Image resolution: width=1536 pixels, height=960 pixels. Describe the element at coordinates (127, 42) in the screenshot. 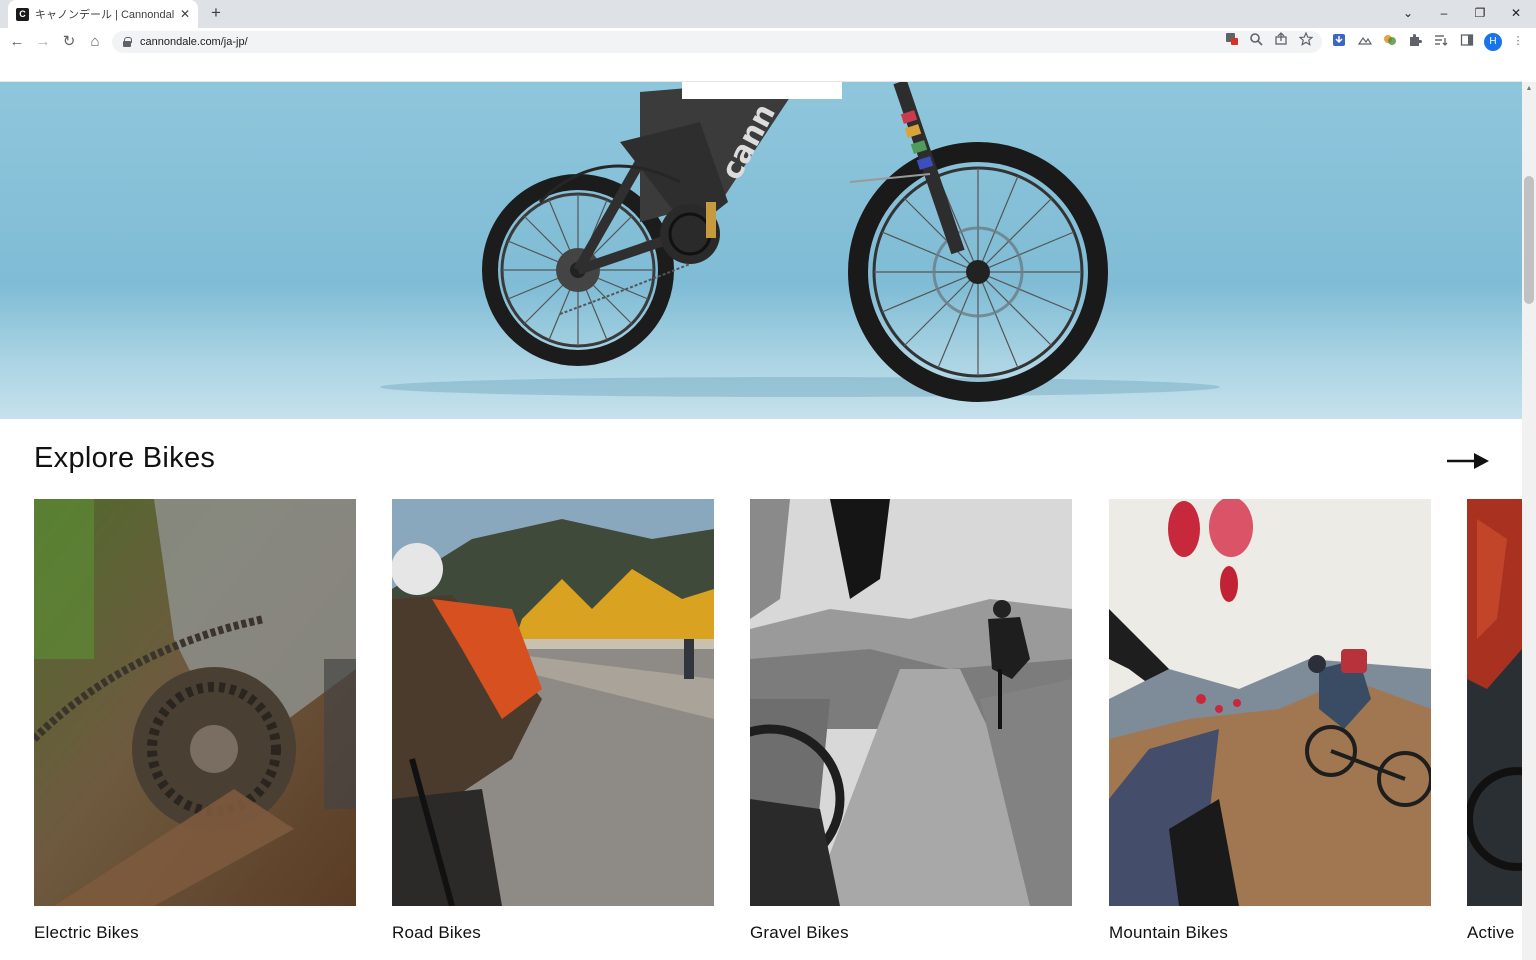

I see `lock-icon` at that location.